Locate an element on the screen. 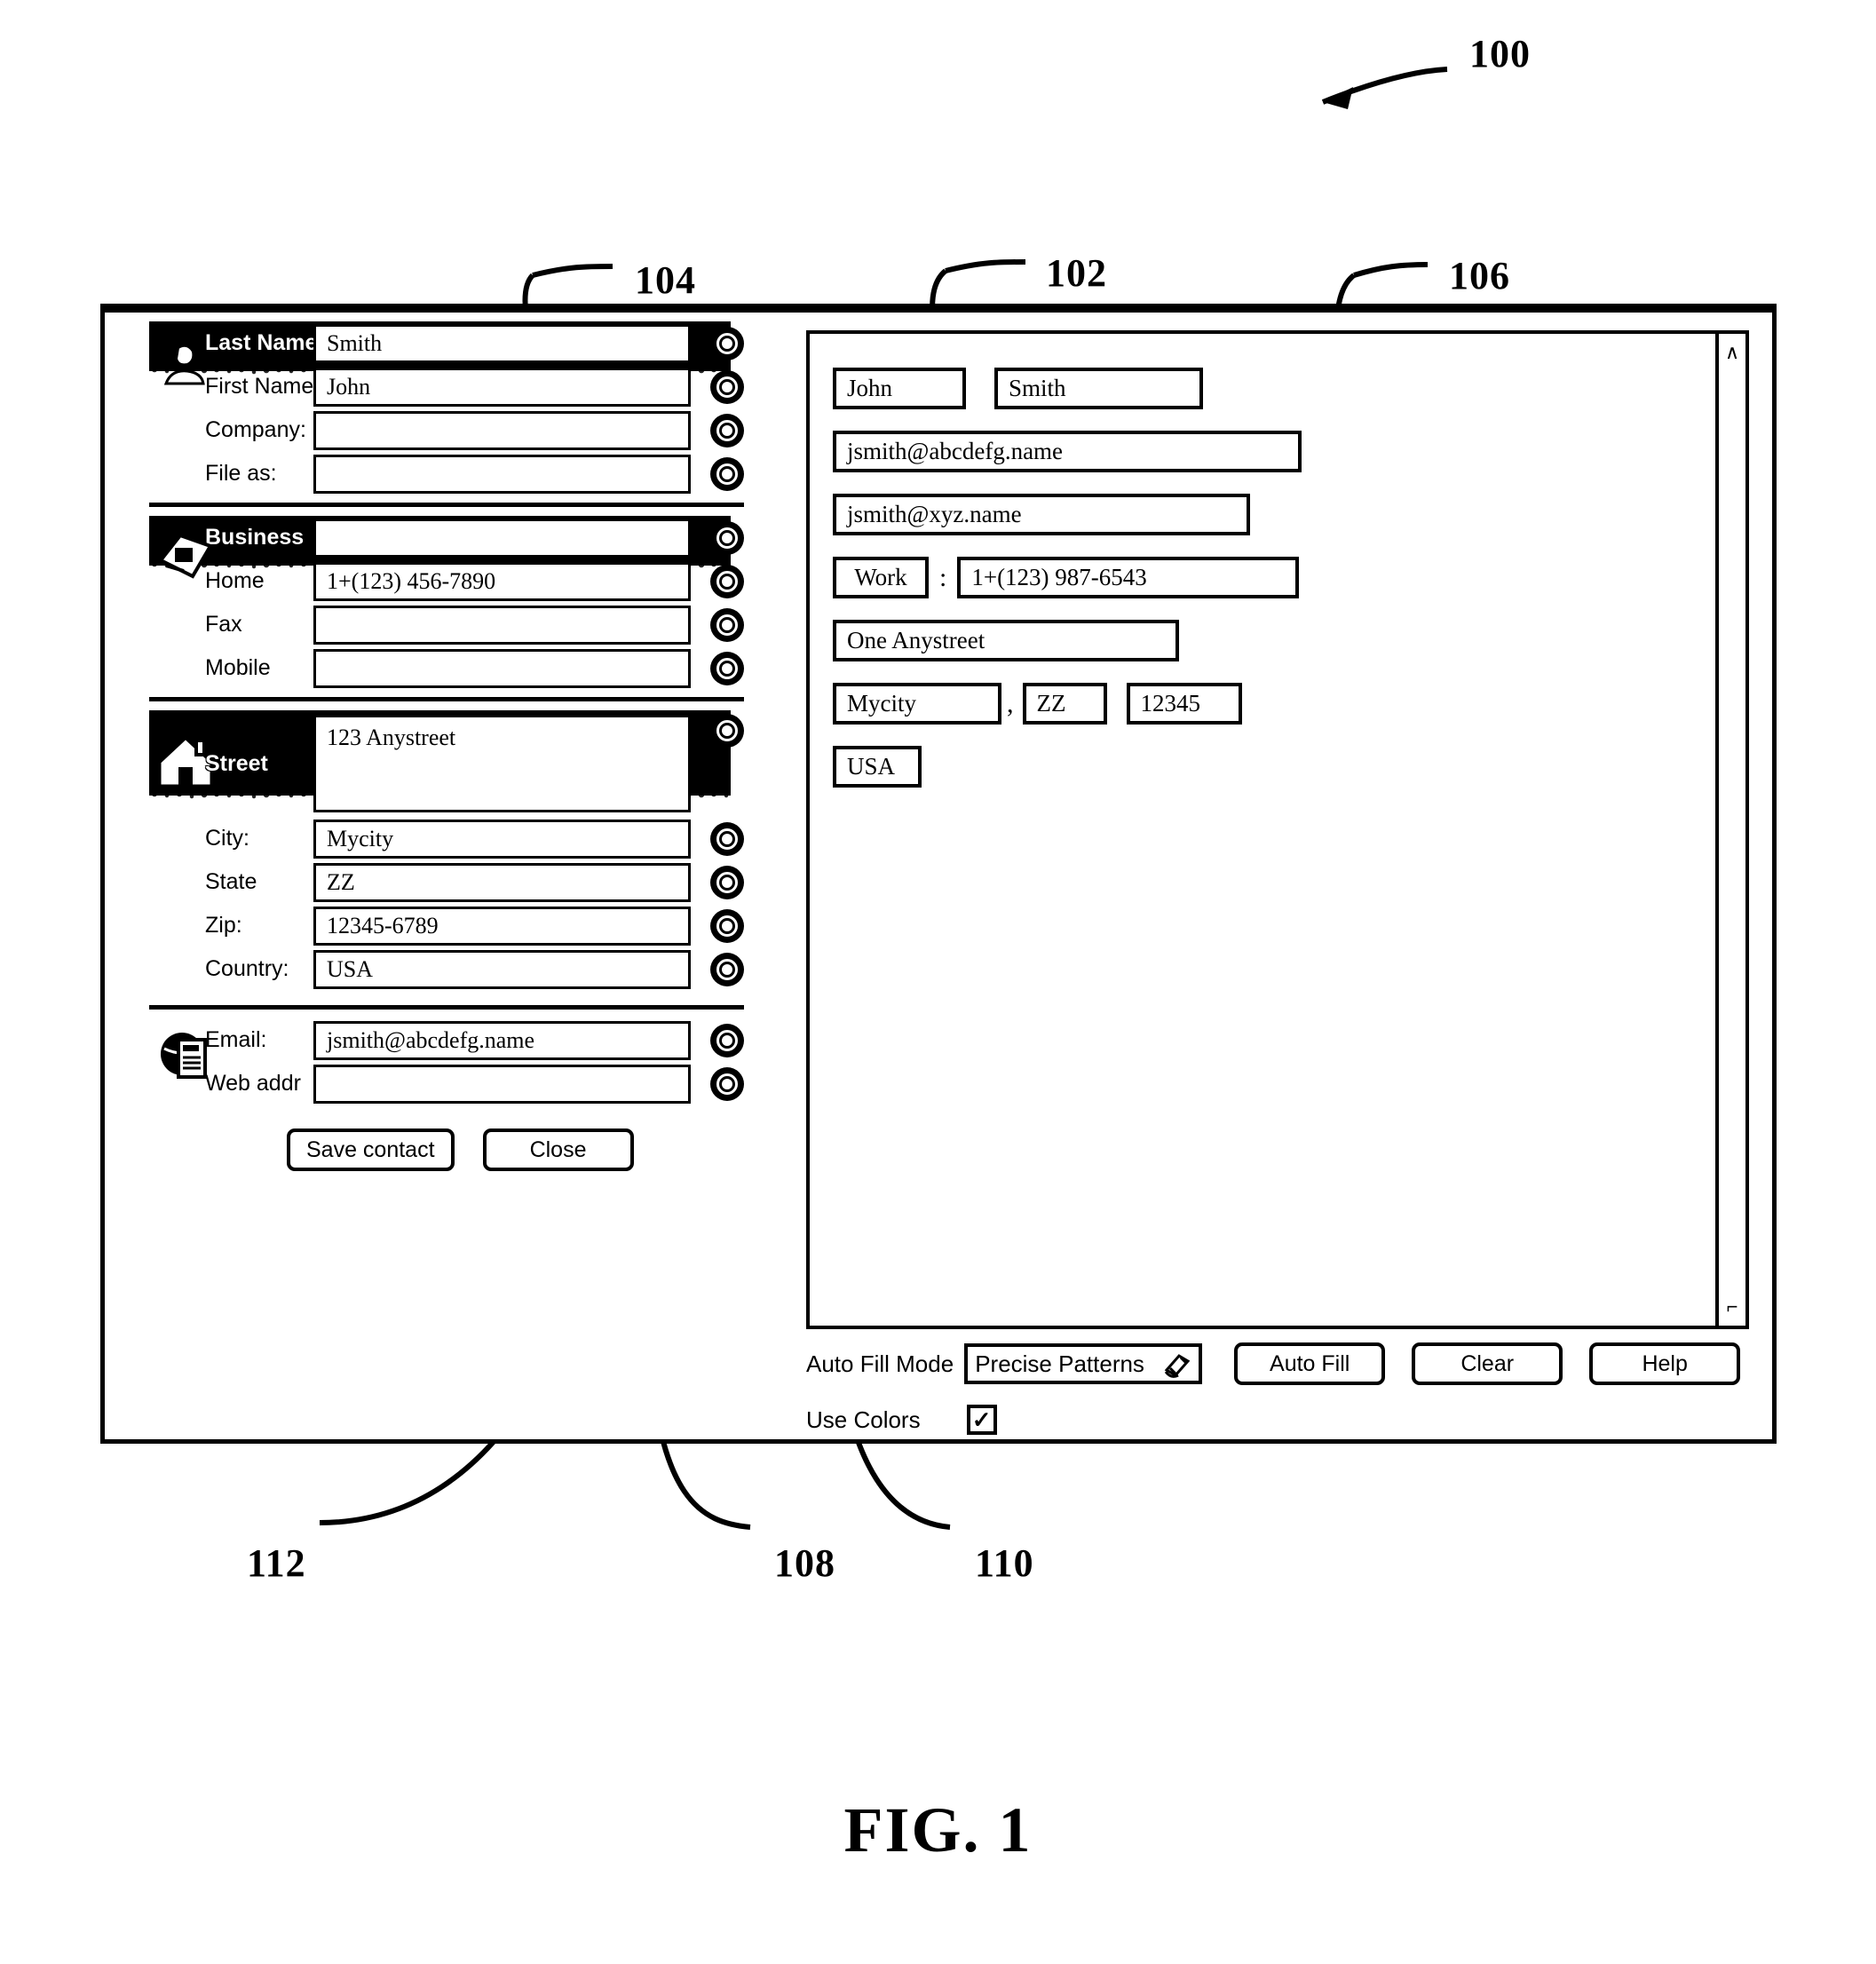  figure-caption: FIG. 1 is located at coordinates (938, 1829).